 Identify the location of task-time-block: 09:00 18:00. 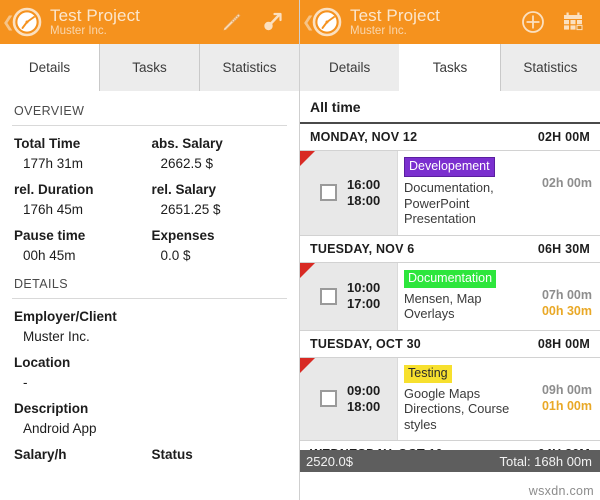
(349, 398).